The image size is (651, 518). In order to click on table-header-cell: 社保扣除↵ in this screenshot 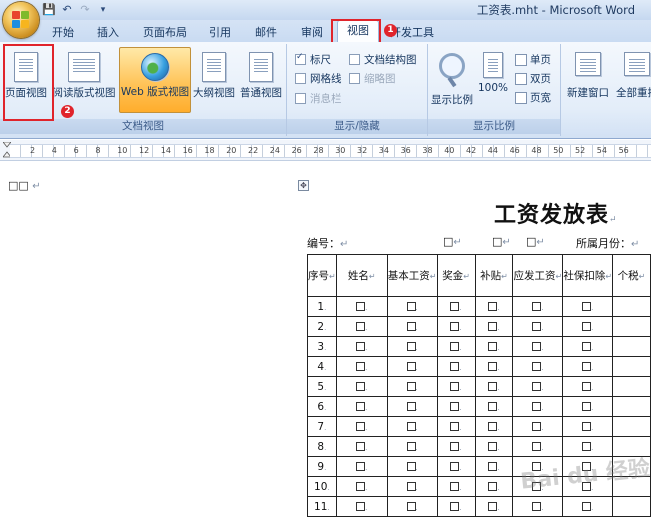, I will do `click(588, 275)`.